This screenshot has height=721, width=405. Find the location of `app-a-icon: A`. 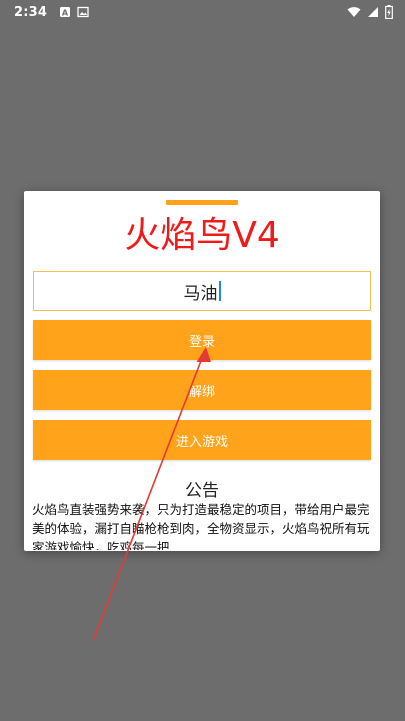

app-a-icon: A is located at coordinates (65, 12).